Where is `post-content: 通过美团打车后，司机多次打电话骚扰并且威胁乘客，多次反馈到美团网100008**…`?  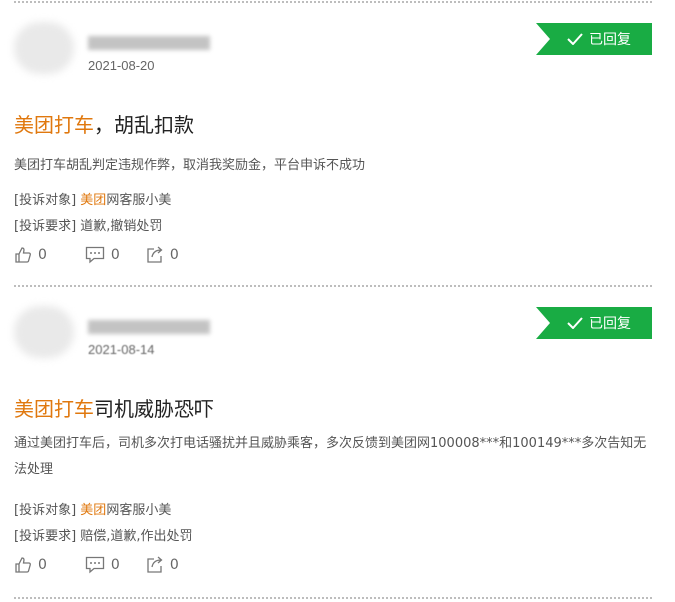 post-content: 通过美团打车后，司机多次打电话骚扰并且威胁乘客，多次反馈到美团网100008**… is located at coordinates (330, 456).